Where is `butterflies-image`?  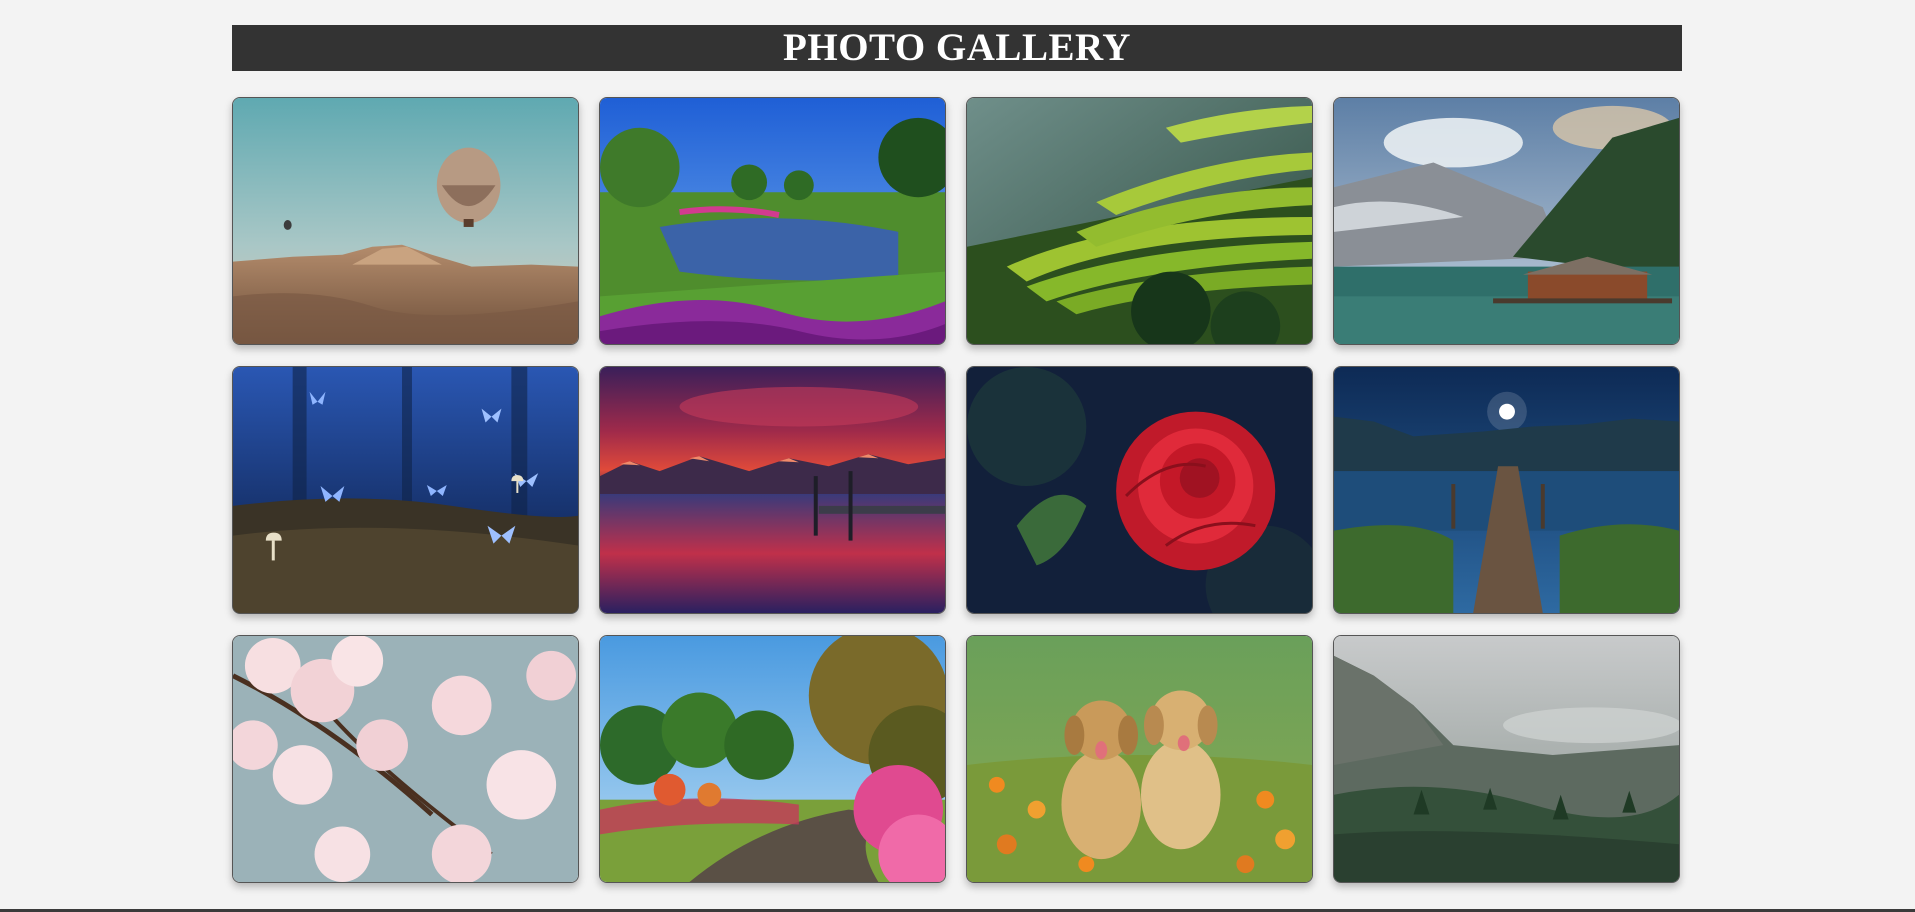 butterflies-image is located at coordinates (405, 490).